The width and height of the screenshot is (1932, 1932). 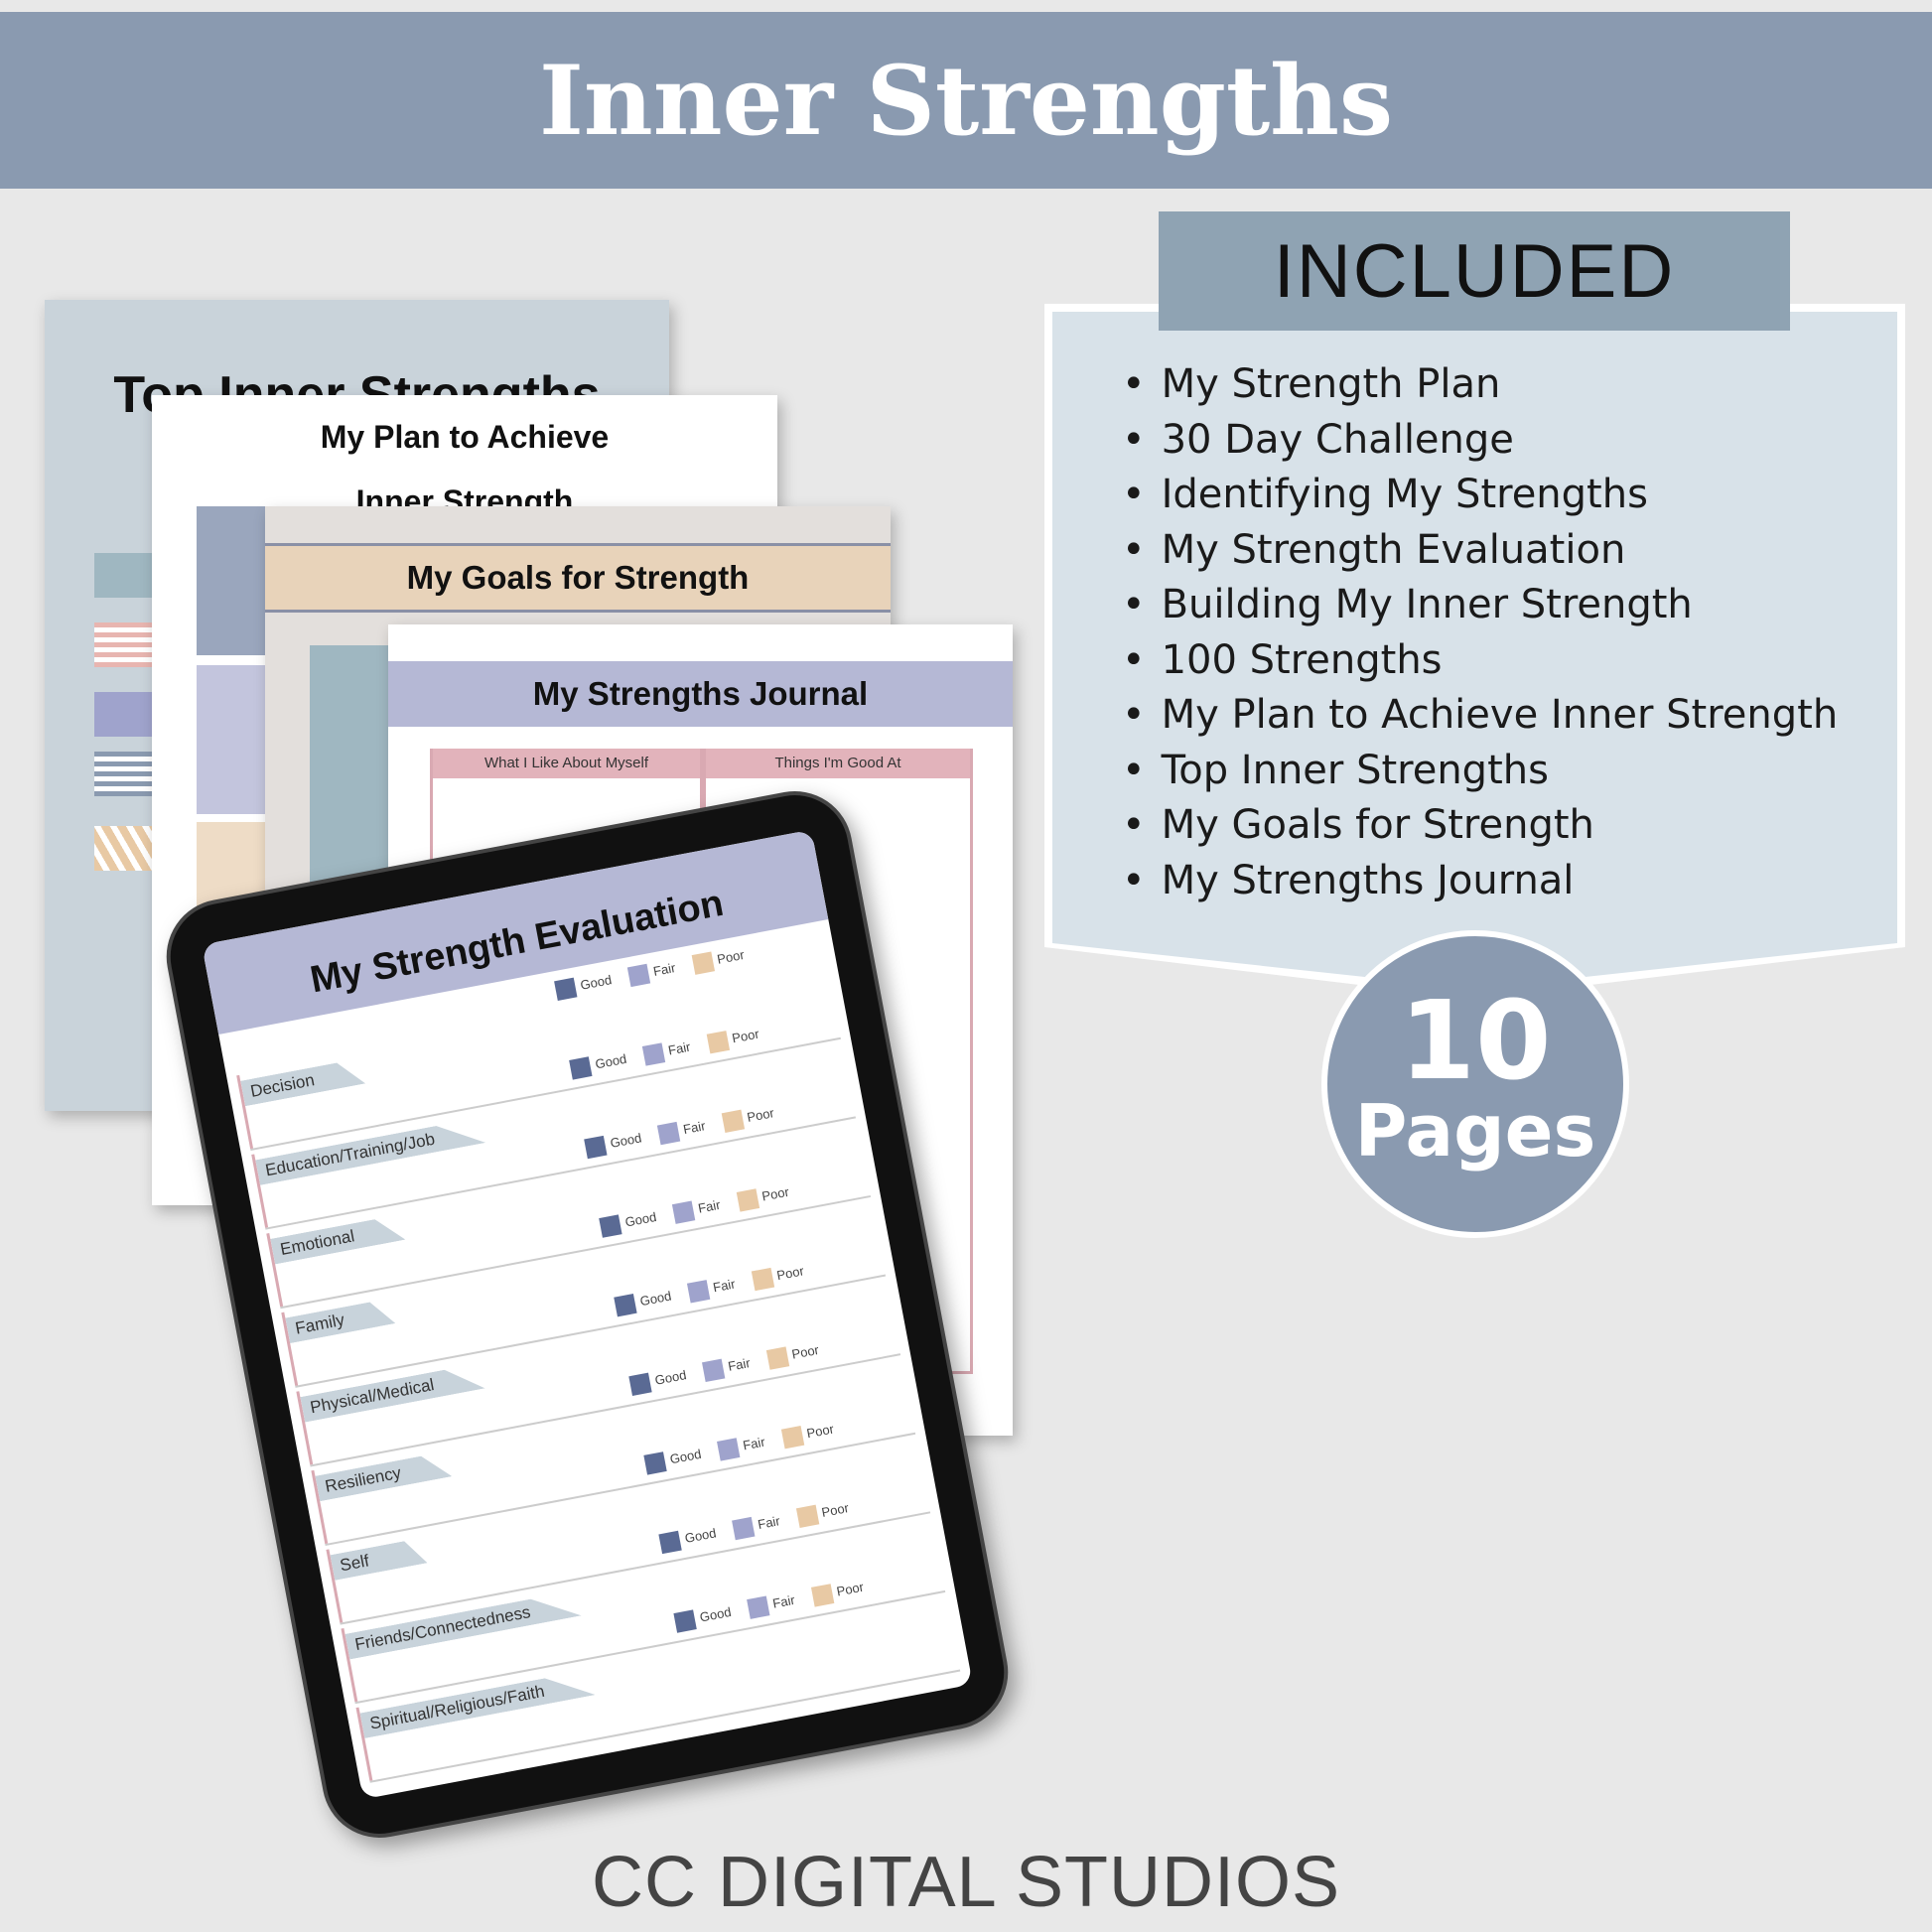 I want to click on row-label: Self Care, so click(x=379, y=1560).